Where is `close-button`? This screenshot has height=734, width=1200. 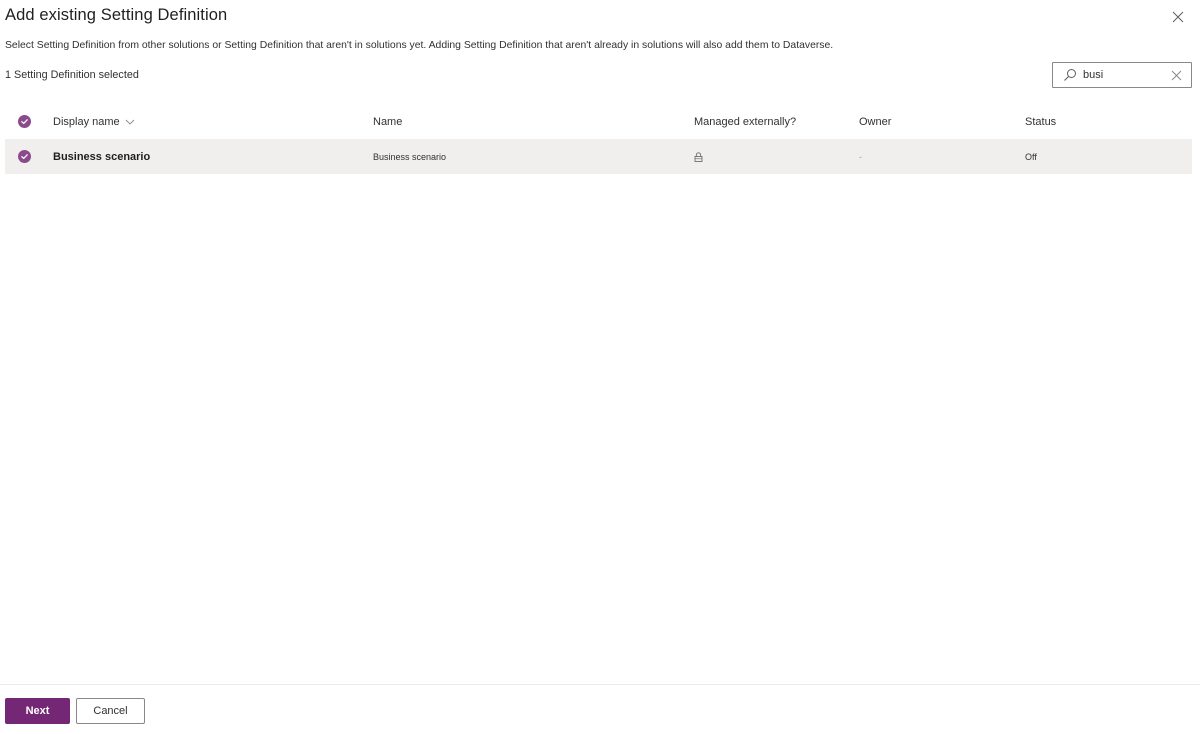
close-button is located at coordinates (1178, 17).